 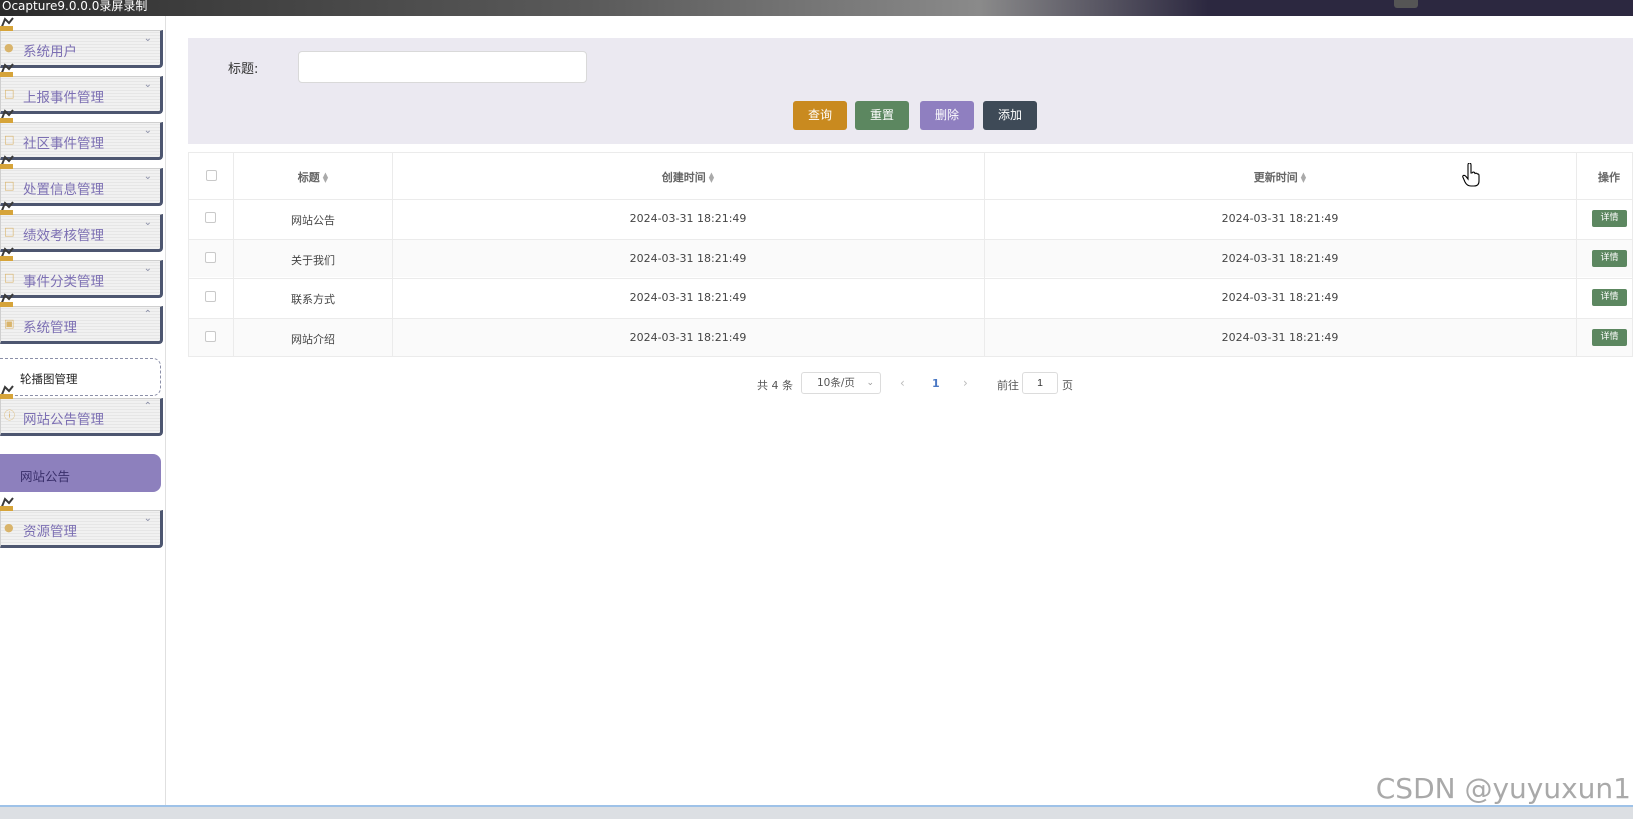 What do you see at coordinates (63, 144) in the screenshot?
I see `sidebar-item-label: 社区事件管理` at bounding box center [63, 144].